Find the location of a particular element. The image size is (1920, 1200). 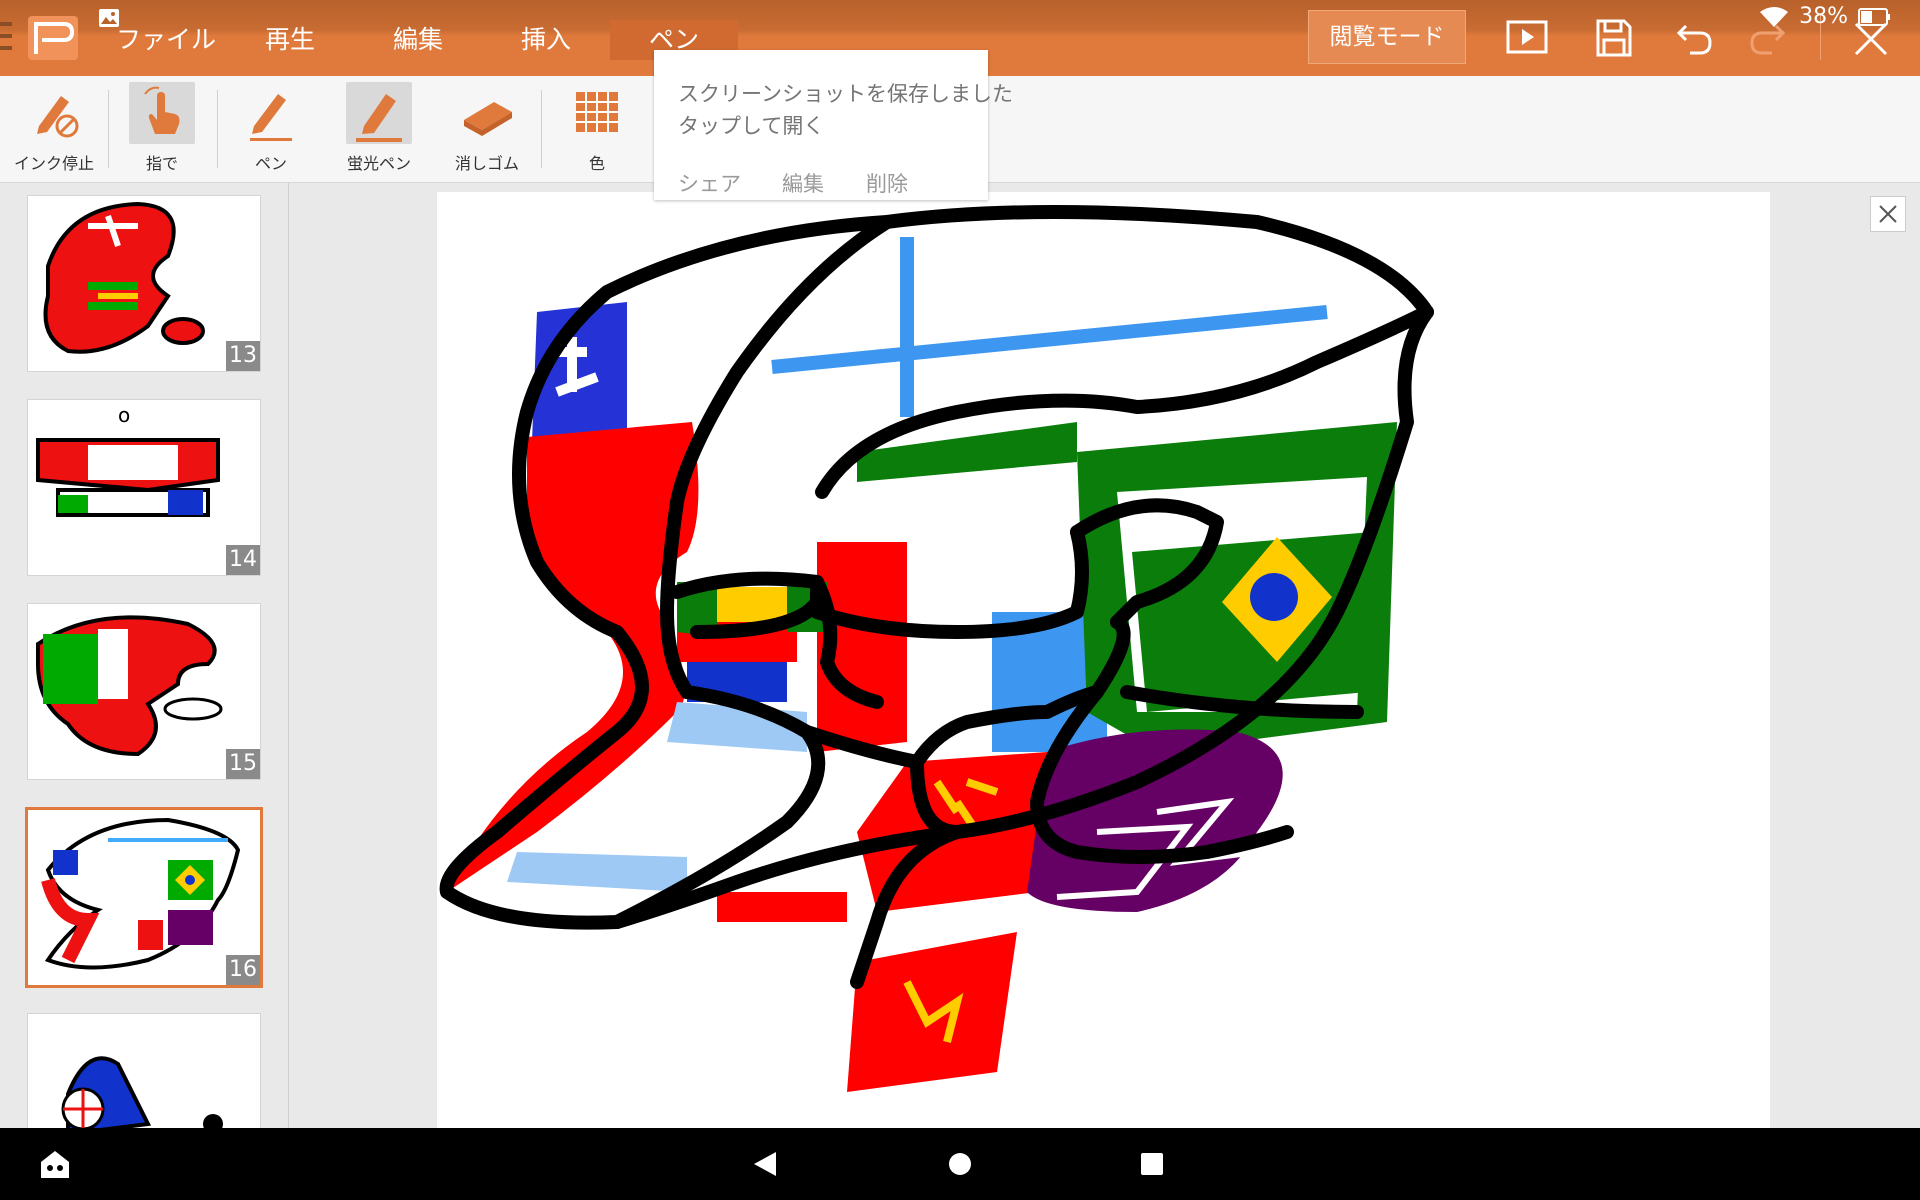

drawer-handle-icon is located at coordinates (6, 36).